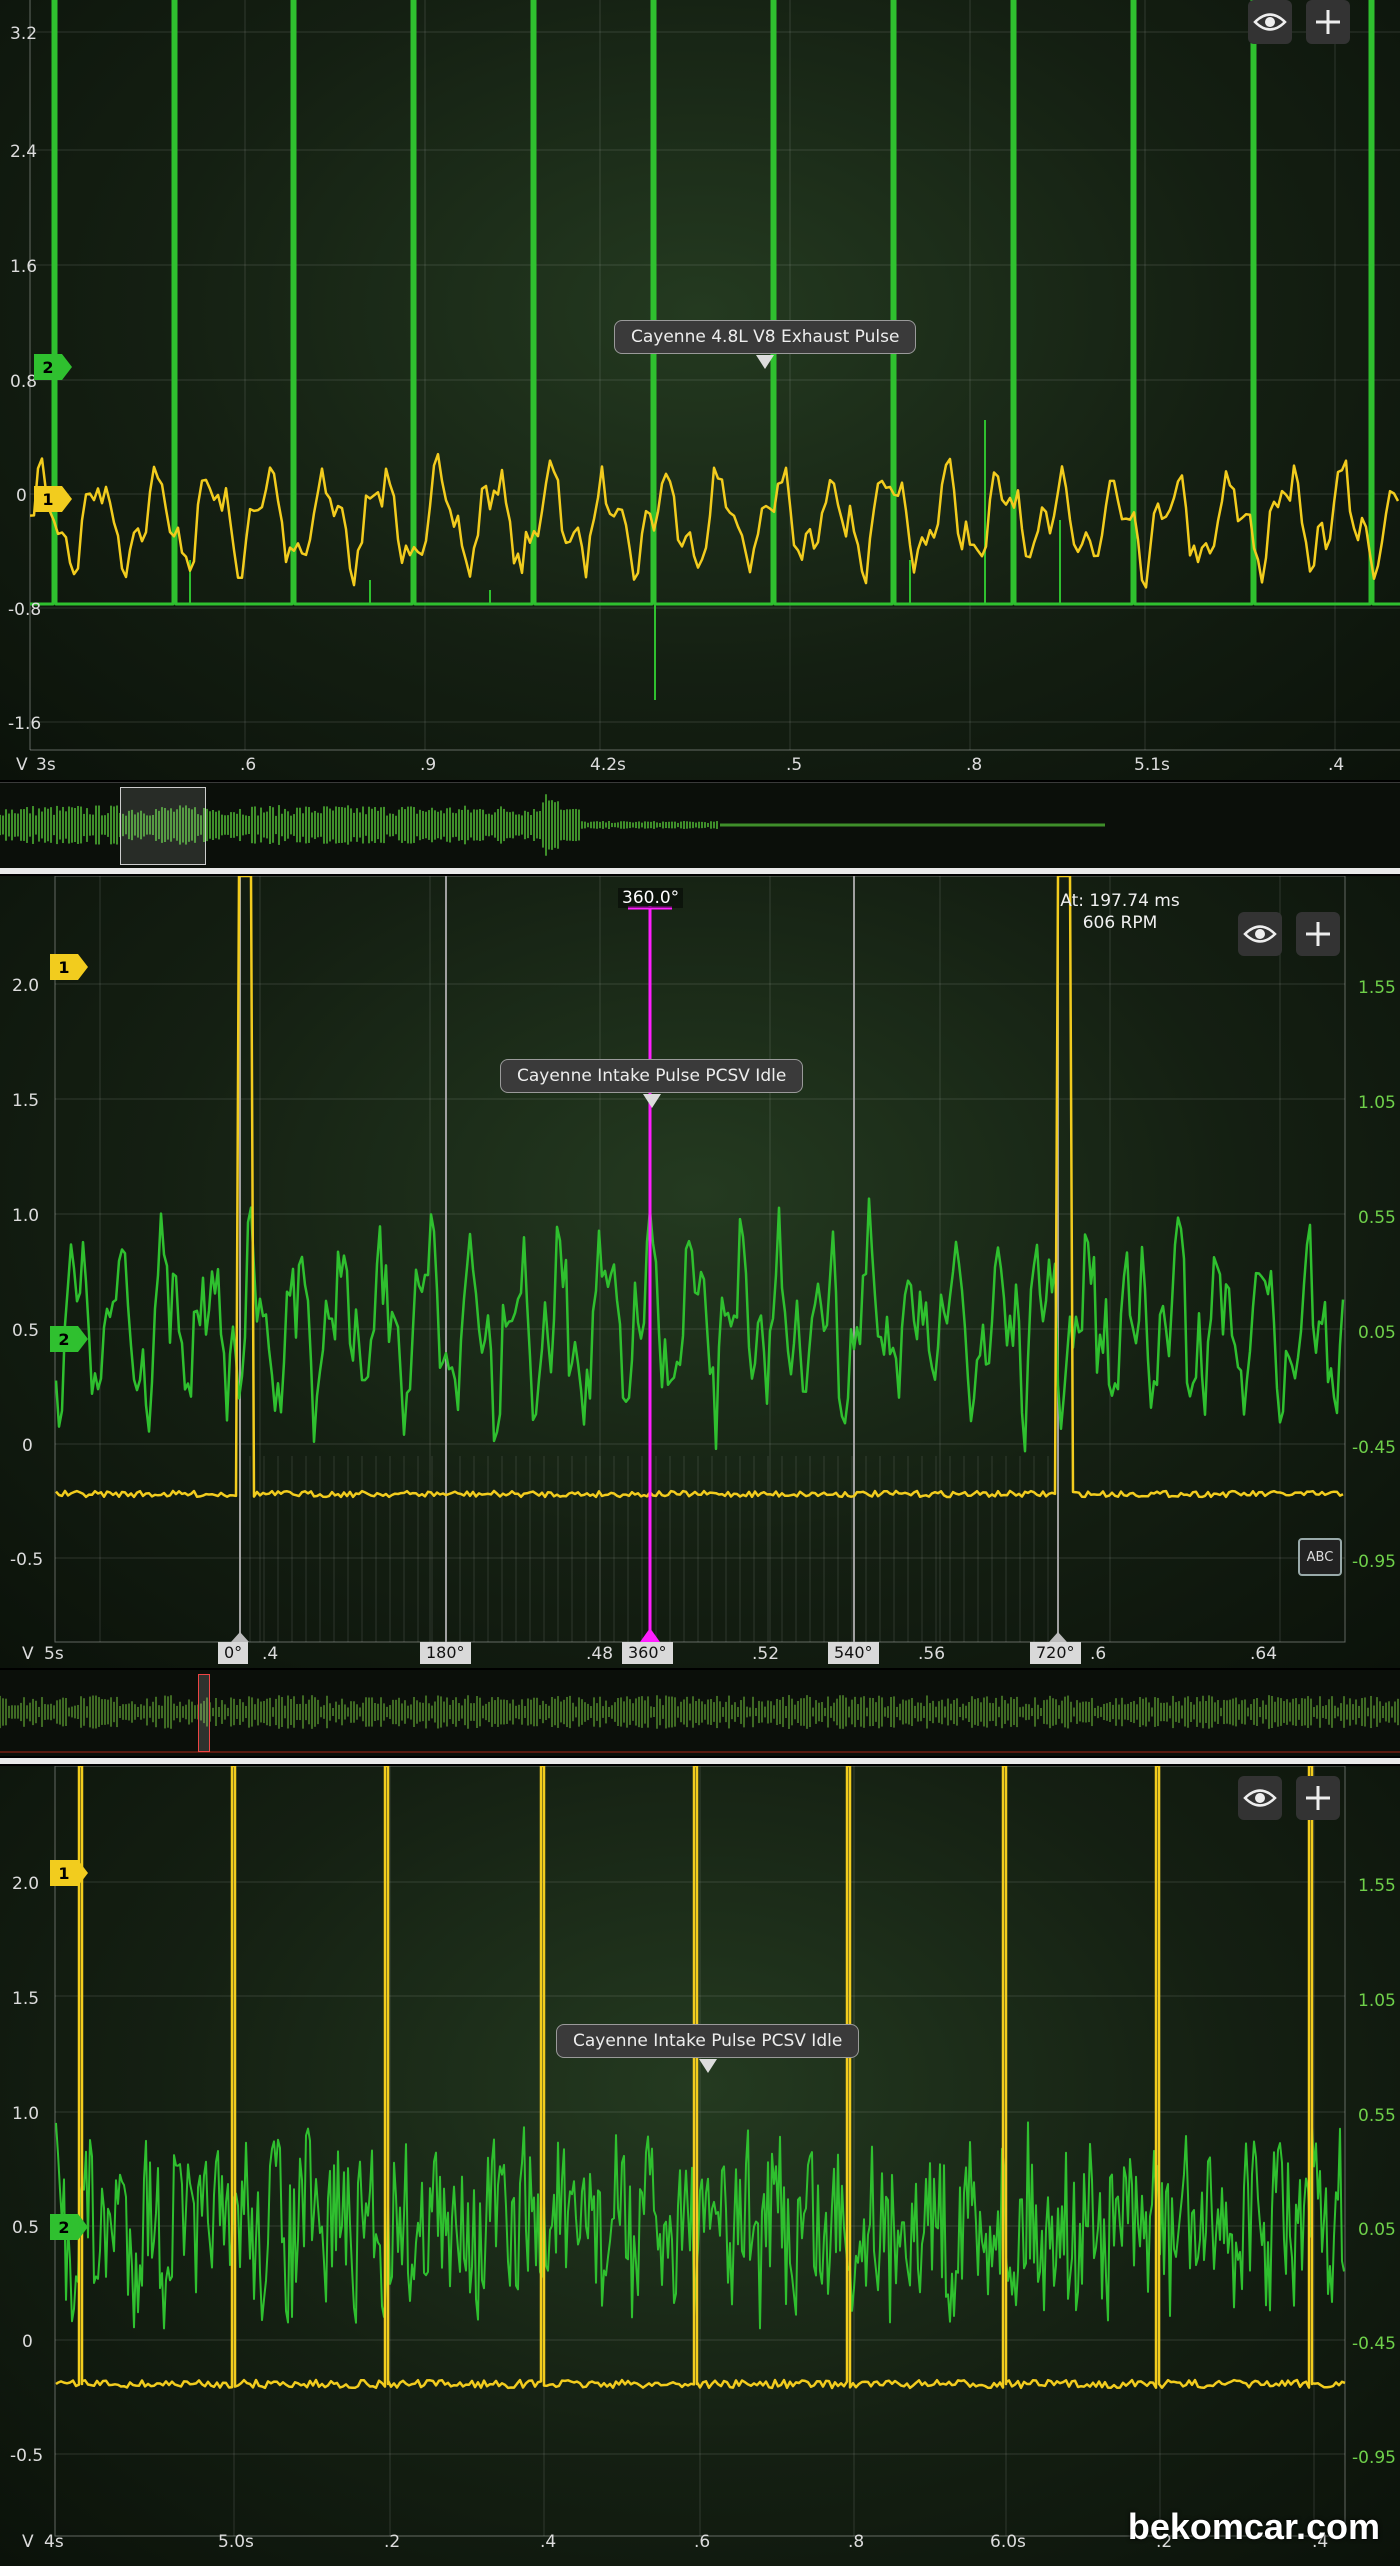  I want to click on cursor-readout: At: 197.74 ms 606 RPM, so click(1120, 912).